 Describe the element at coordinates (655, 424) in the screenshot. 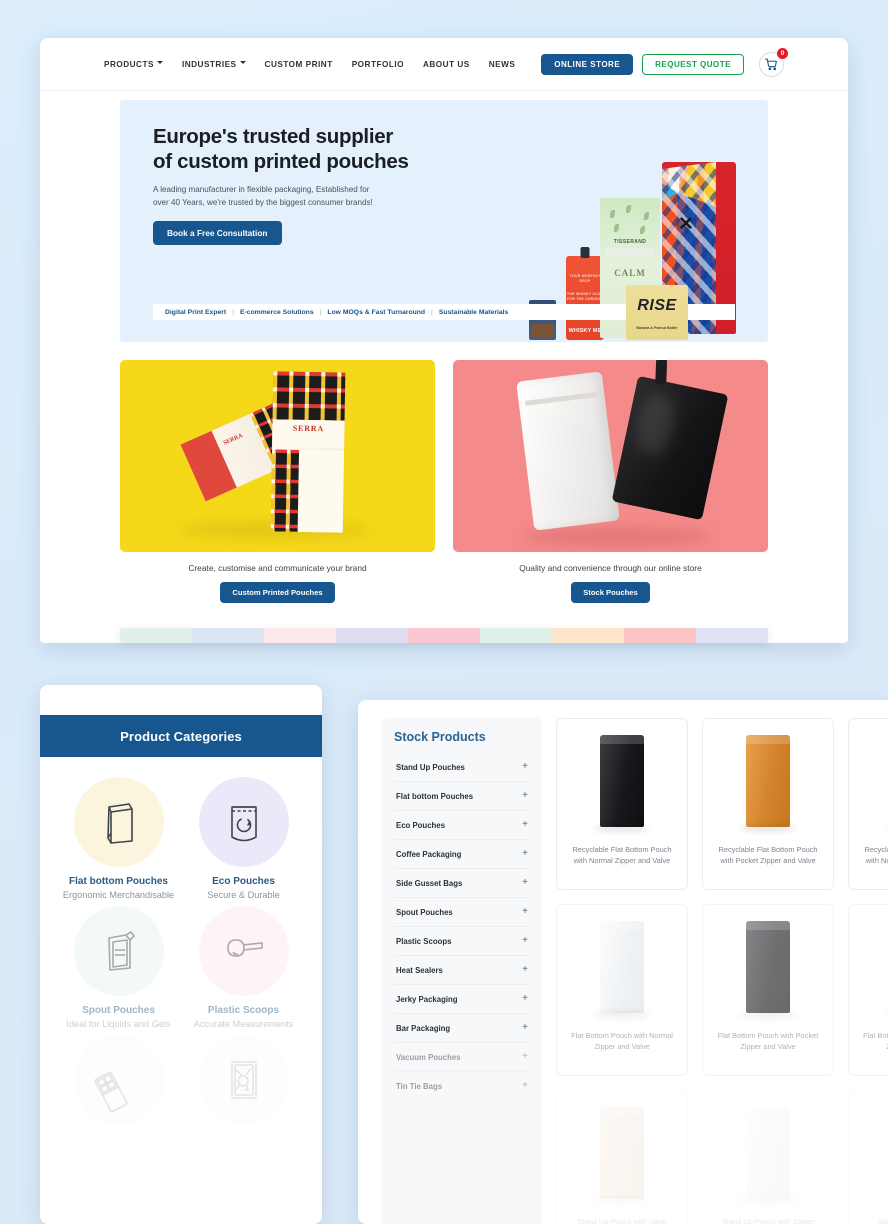

I see `pouch-gloss` at that location.